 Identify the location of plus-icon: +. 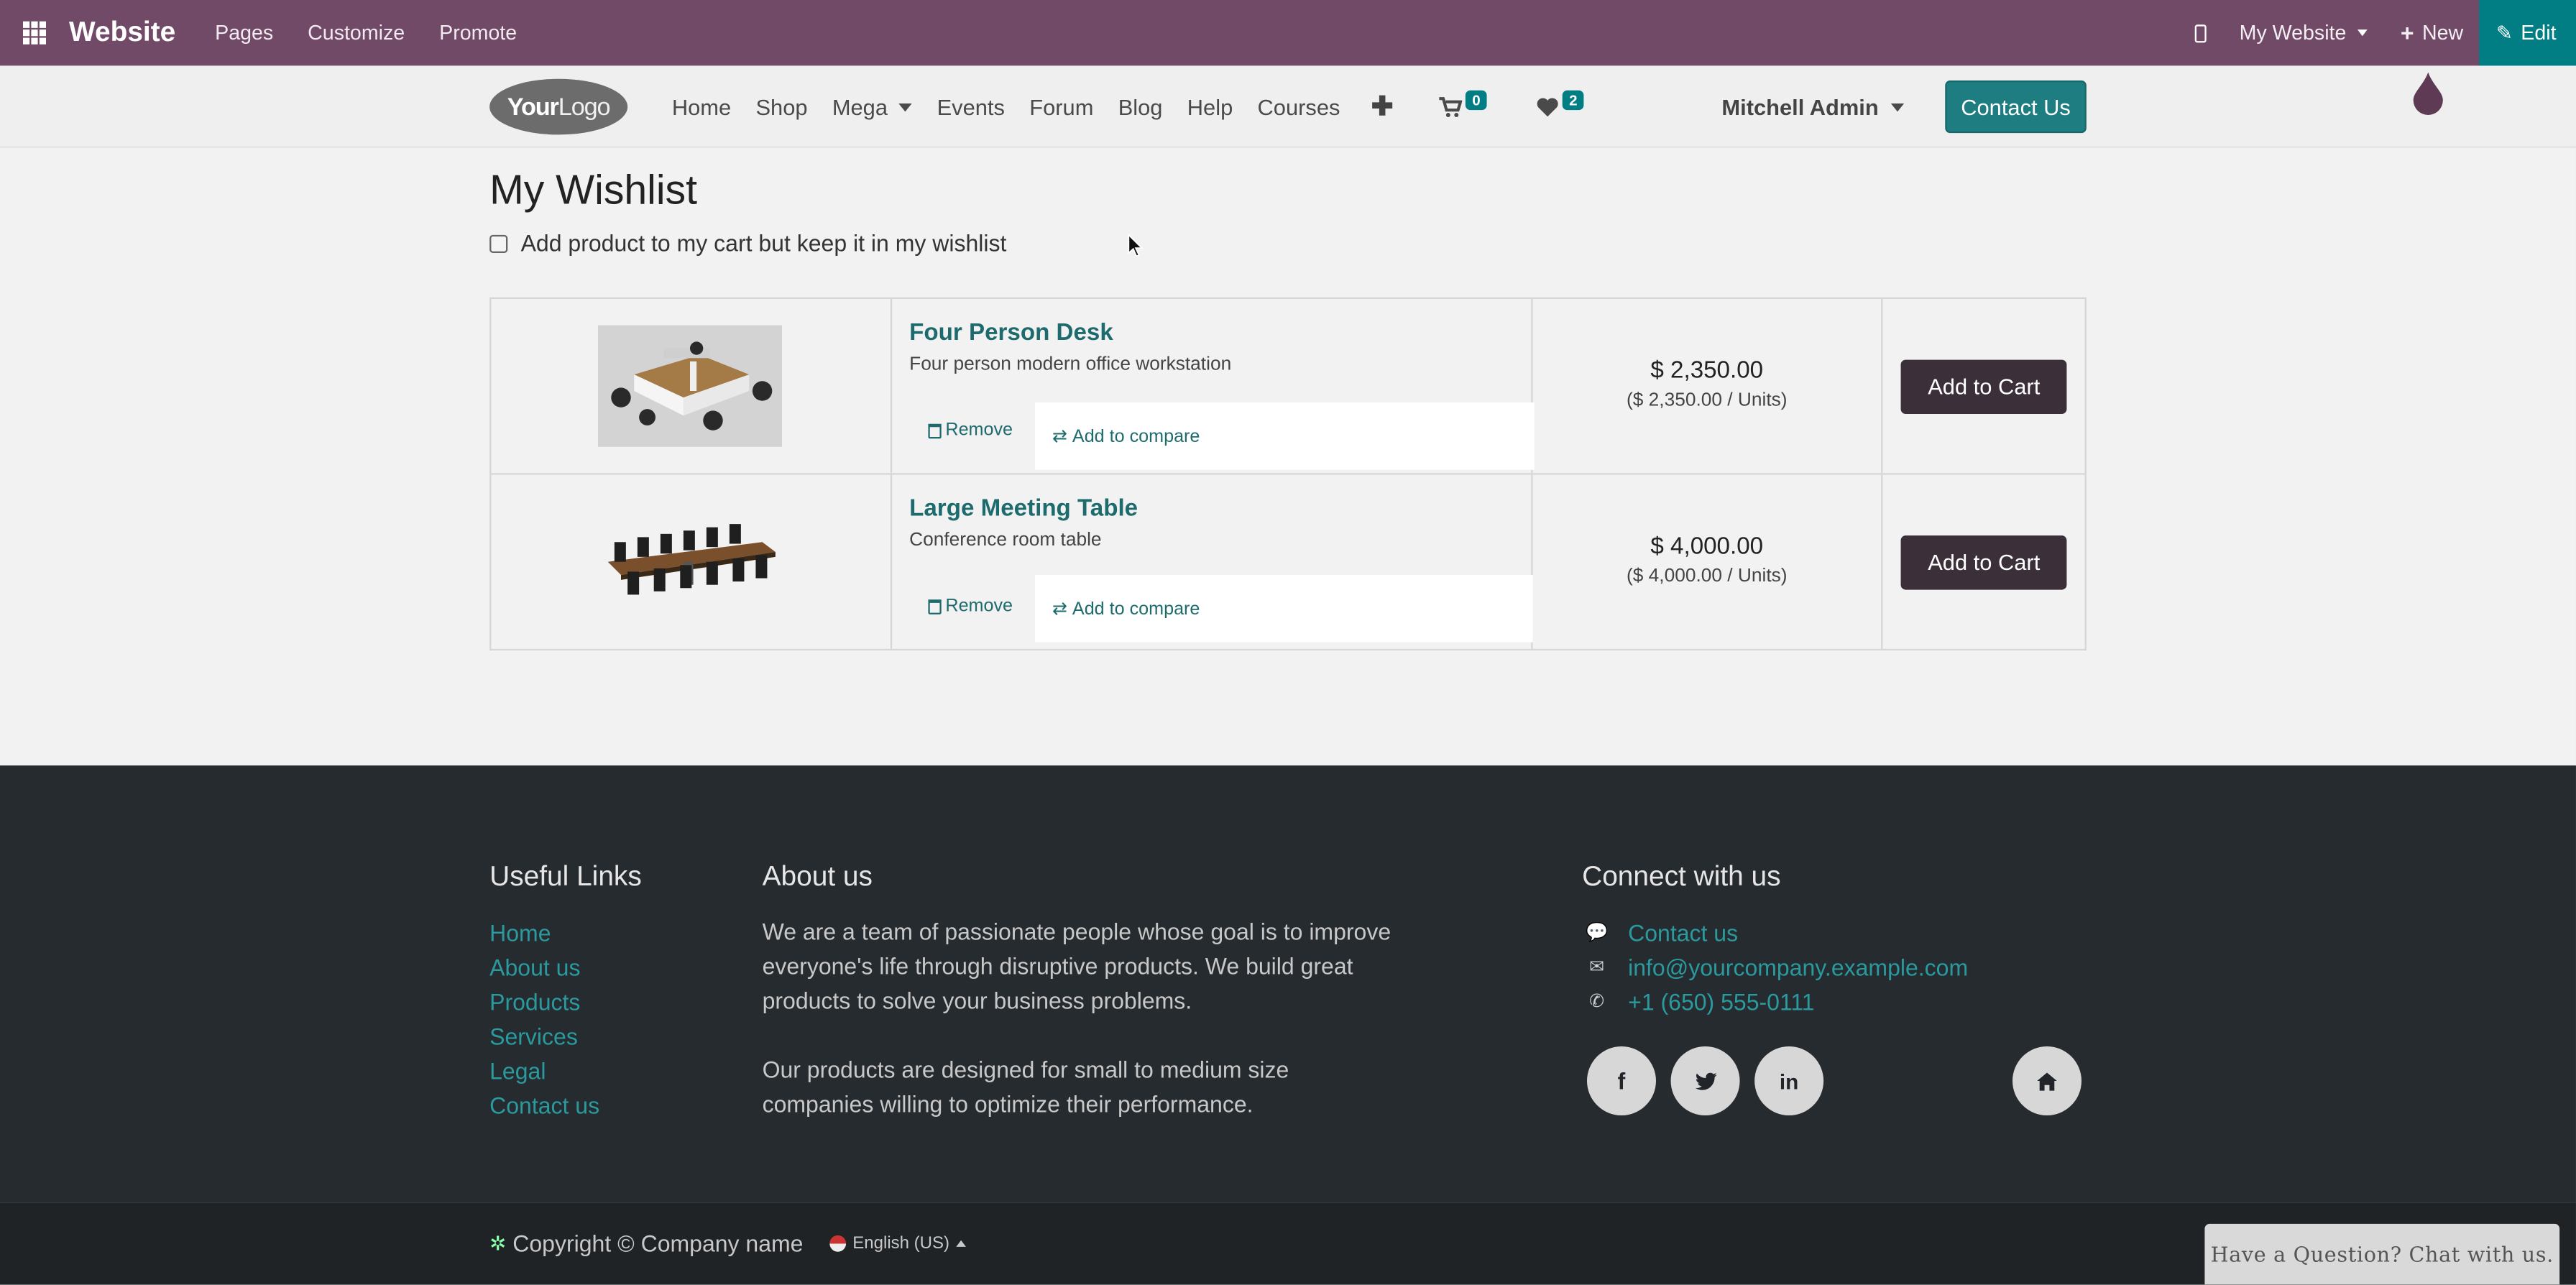
(2407, 32).